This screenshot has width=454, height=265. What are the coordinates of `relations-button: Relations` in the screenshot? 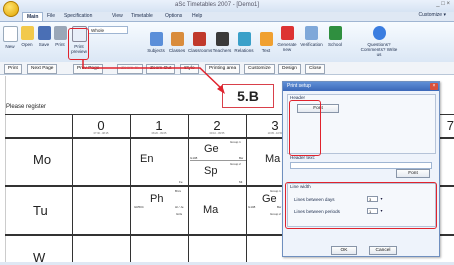 It's located at (244, 42).